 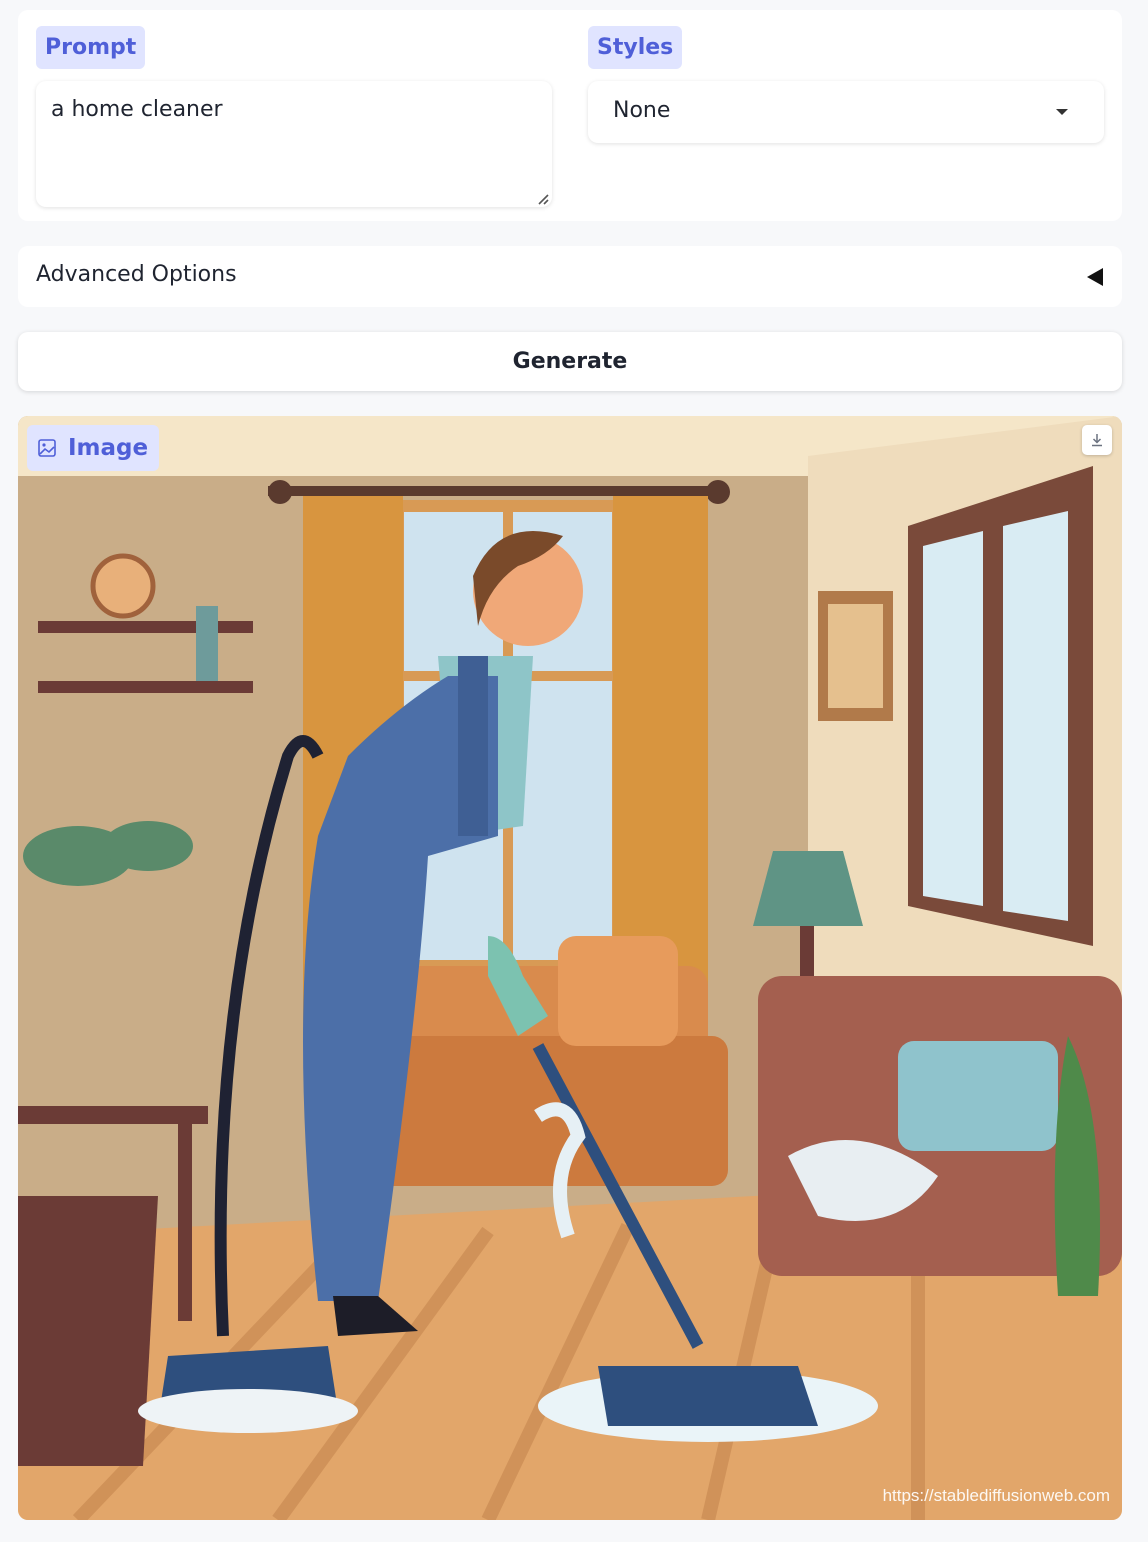 What do you see at coordinates (1062, 112) in the screenshot?
I see `chevron-down-icon` at bounding box center [1062, 112].